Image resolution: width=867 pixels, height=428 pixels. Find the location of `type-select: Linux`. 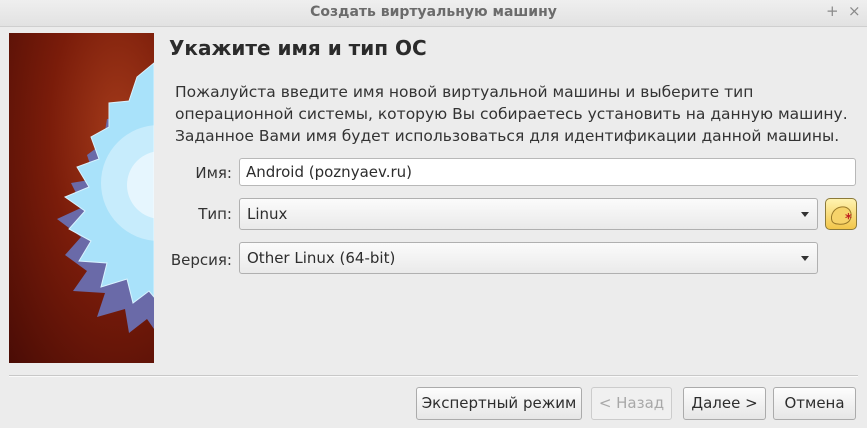

type-select: Linux is located at coordinates (528, 214).